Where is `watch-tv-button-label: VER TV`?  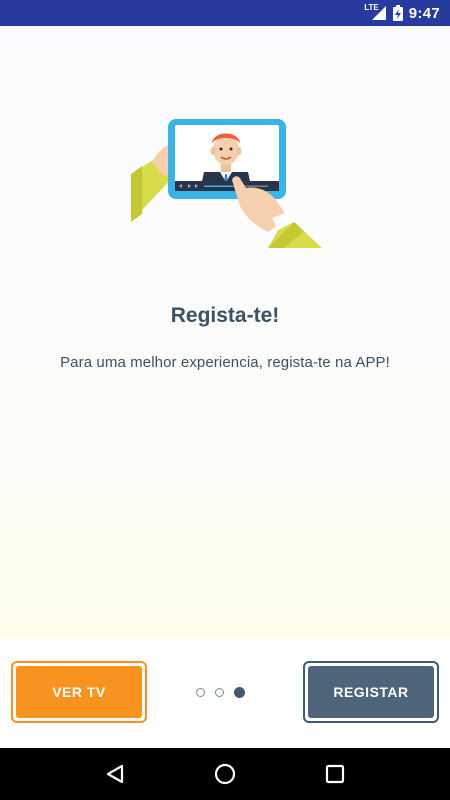 watch-tv-button-label: VER TV is located at coordinates (79, 692).